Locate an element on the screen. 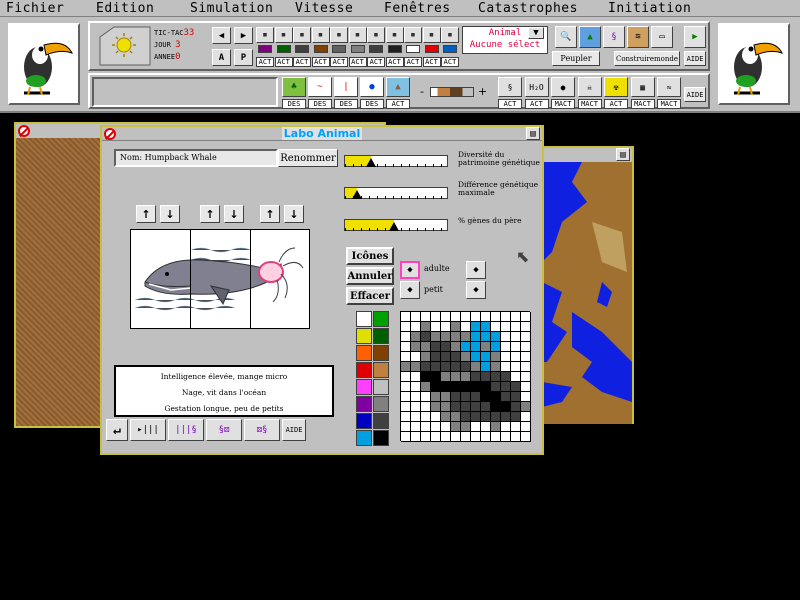 The height and width of the screenshot is (600, 800). toucan-portrait-right is located at coordinates (754, 64).